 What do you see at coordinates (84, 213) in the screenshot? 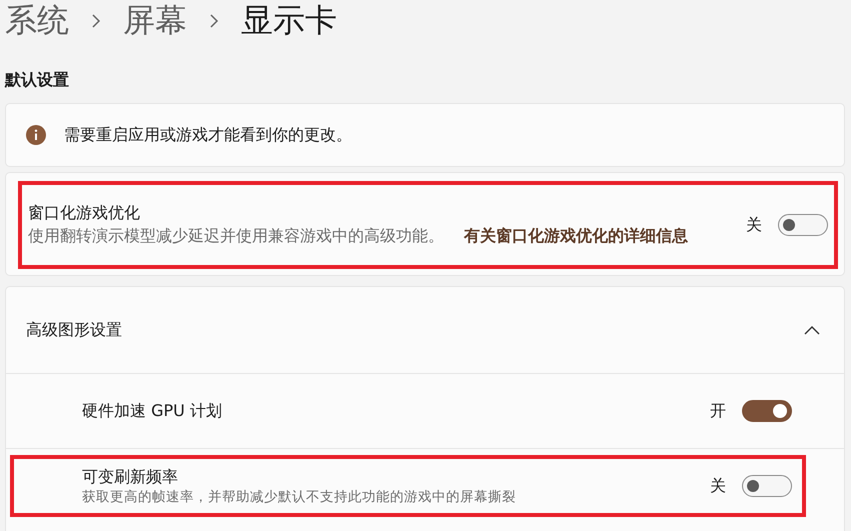
I see `setting-title: 窗口化游戏优化` at bounding box center [84, 213].